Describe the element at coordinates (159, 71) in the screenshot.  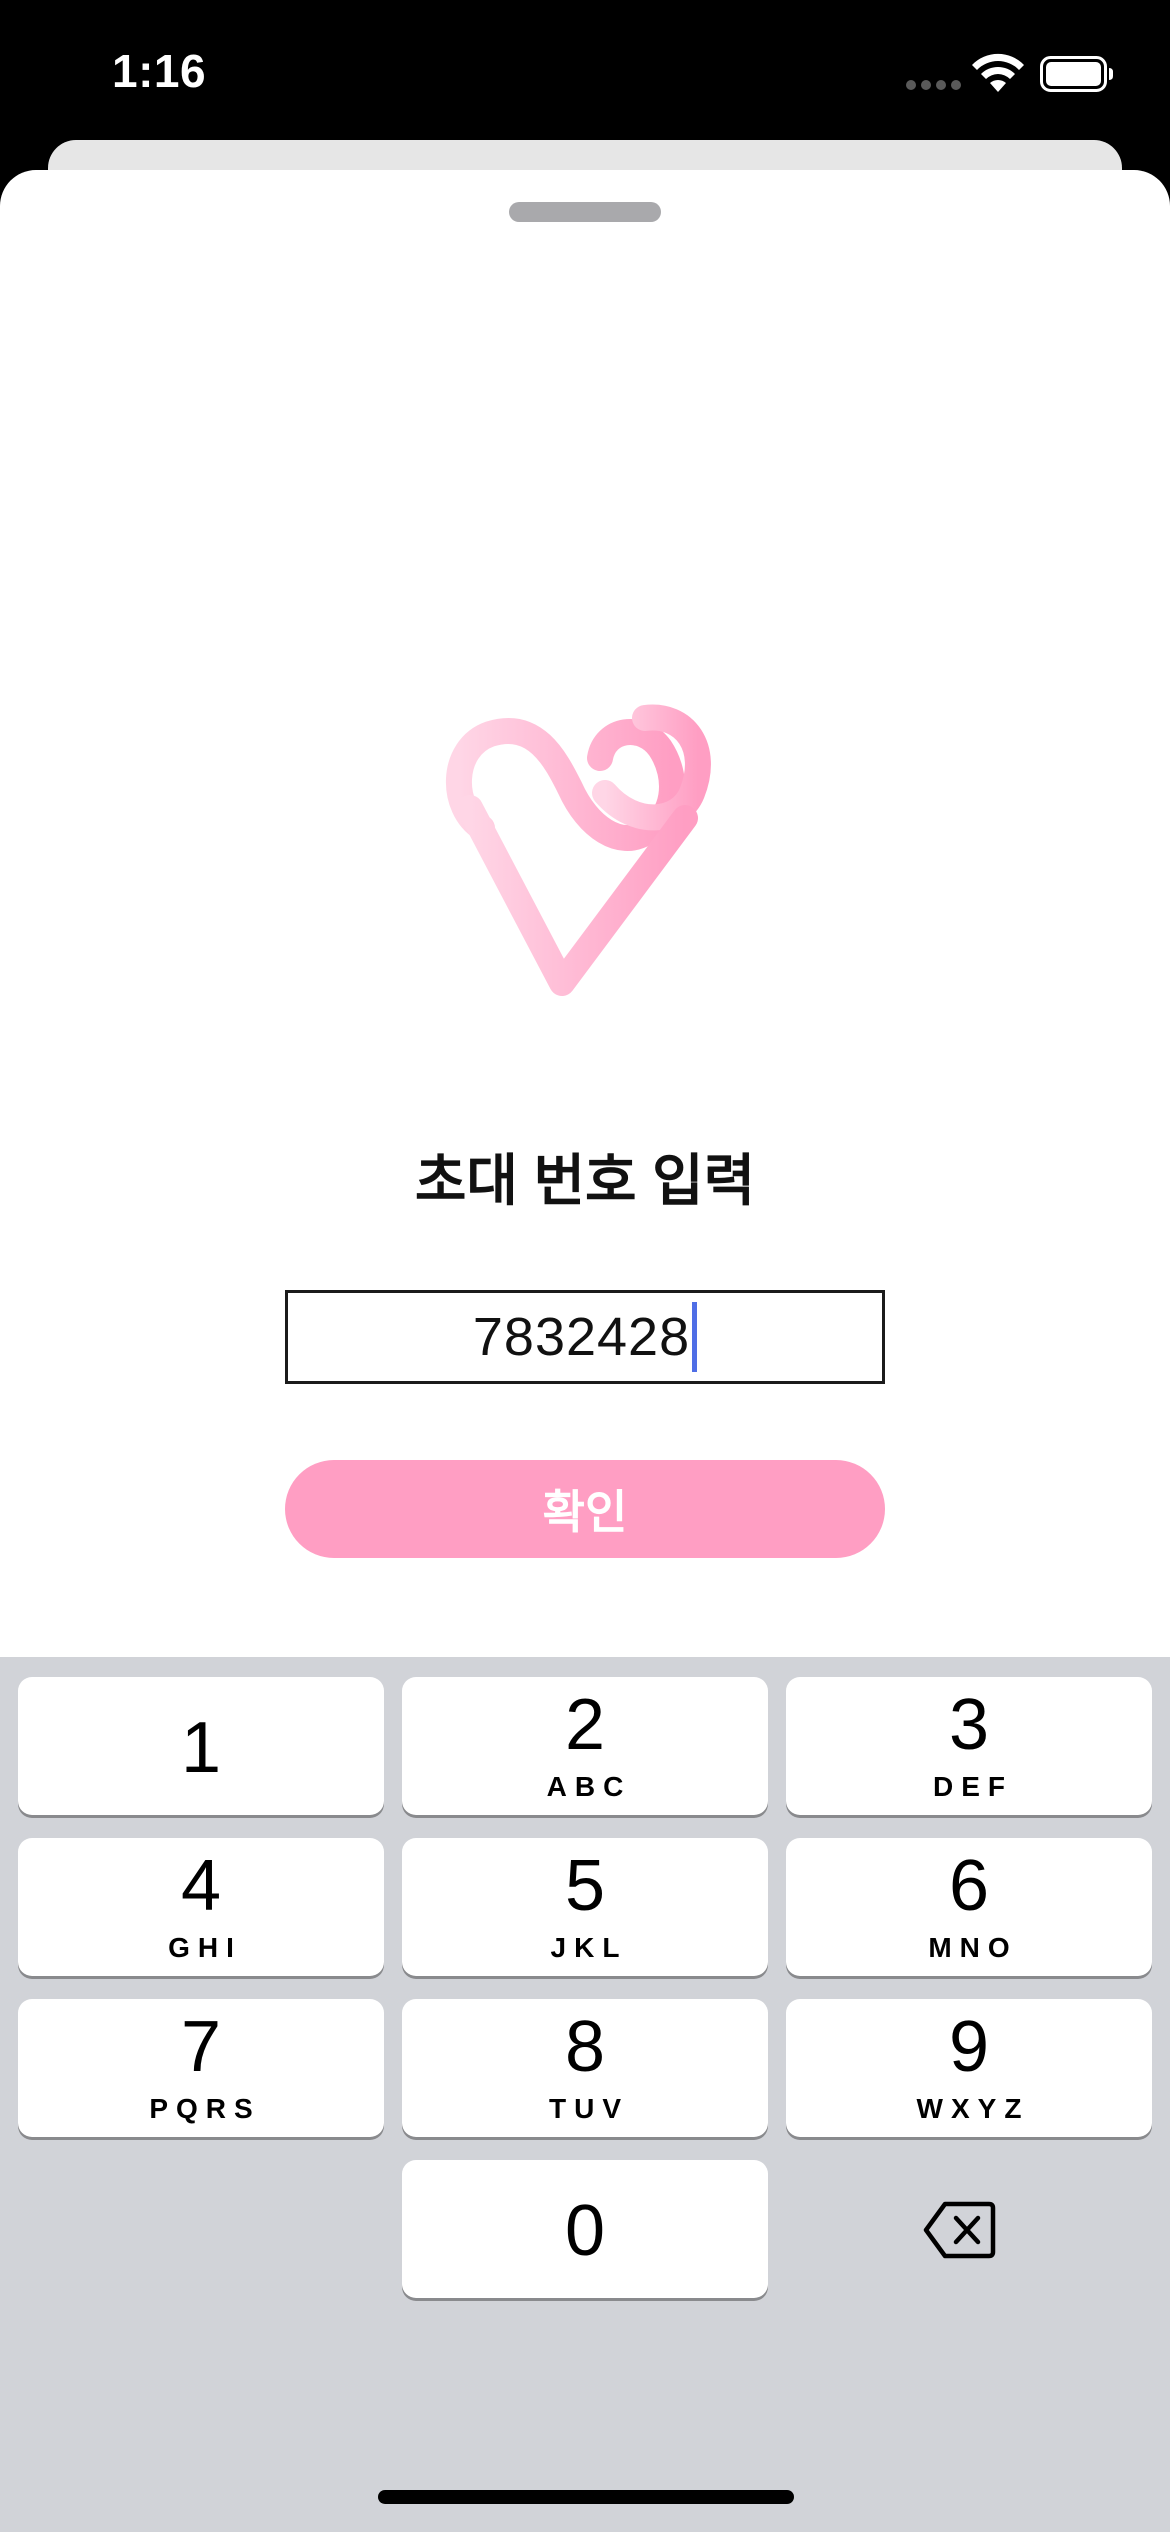
I see `status-time: 1:16` at that location.